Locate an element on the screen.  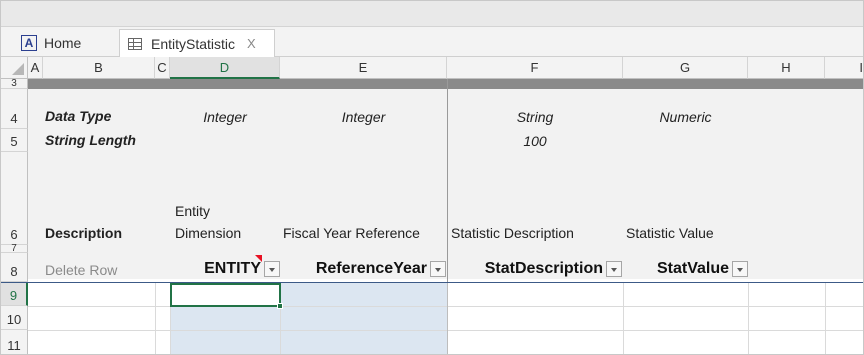
column-header-b: B is located at coordinates (99, 68).